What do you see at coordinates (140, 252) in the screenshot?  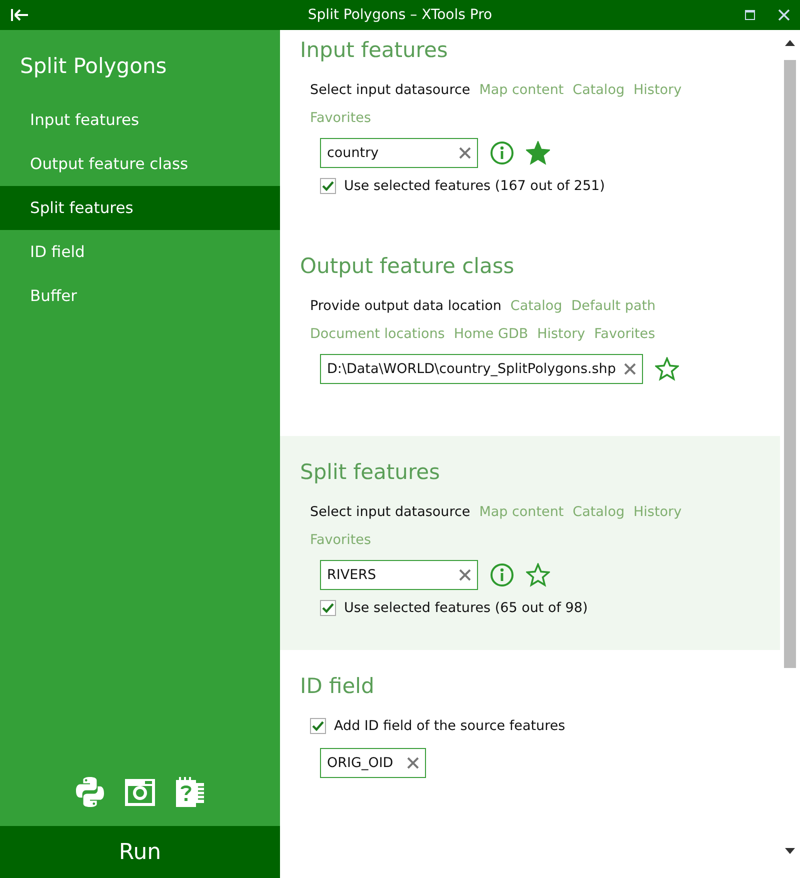 I see `sidebar-item: ID field` at bounding box center [140, 252].